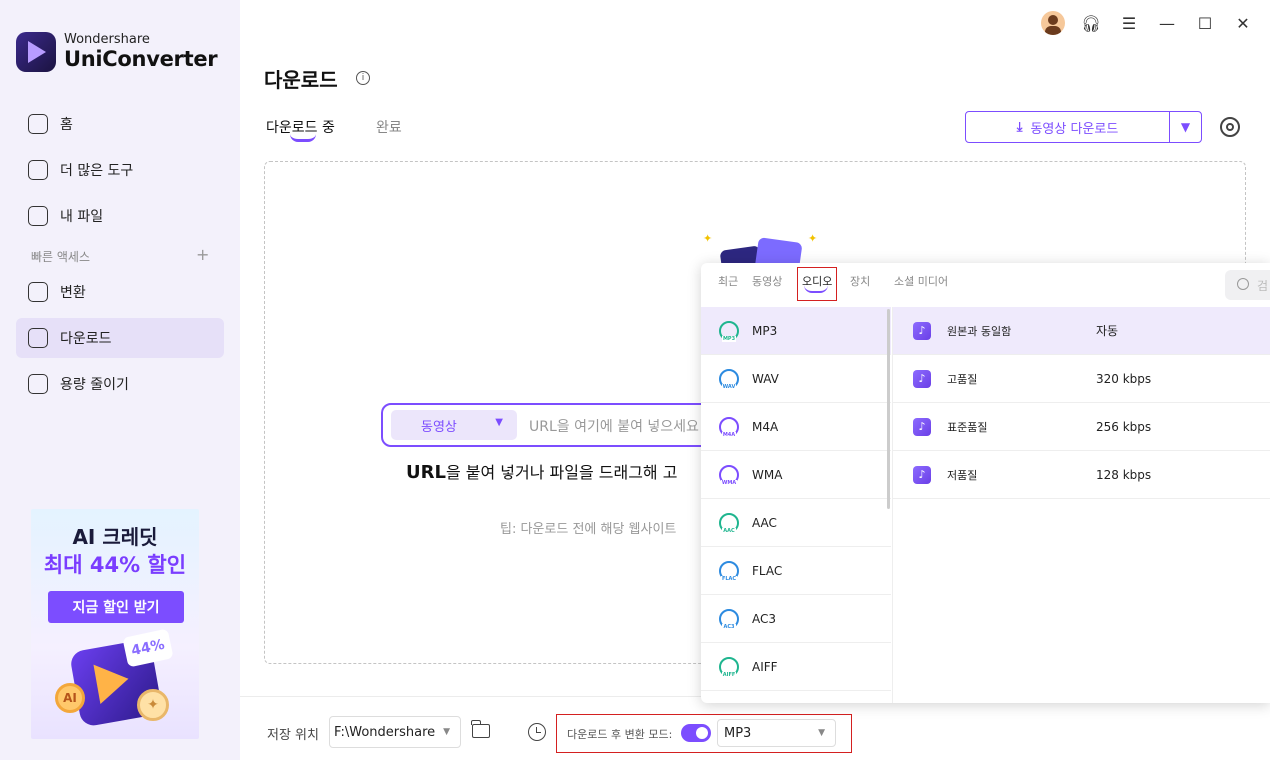  Describe the element at coordinates (588, 529) in the screenshot. I see `tip-text: 팁: 다운로드 전에 해당 웹사이트` at that location.